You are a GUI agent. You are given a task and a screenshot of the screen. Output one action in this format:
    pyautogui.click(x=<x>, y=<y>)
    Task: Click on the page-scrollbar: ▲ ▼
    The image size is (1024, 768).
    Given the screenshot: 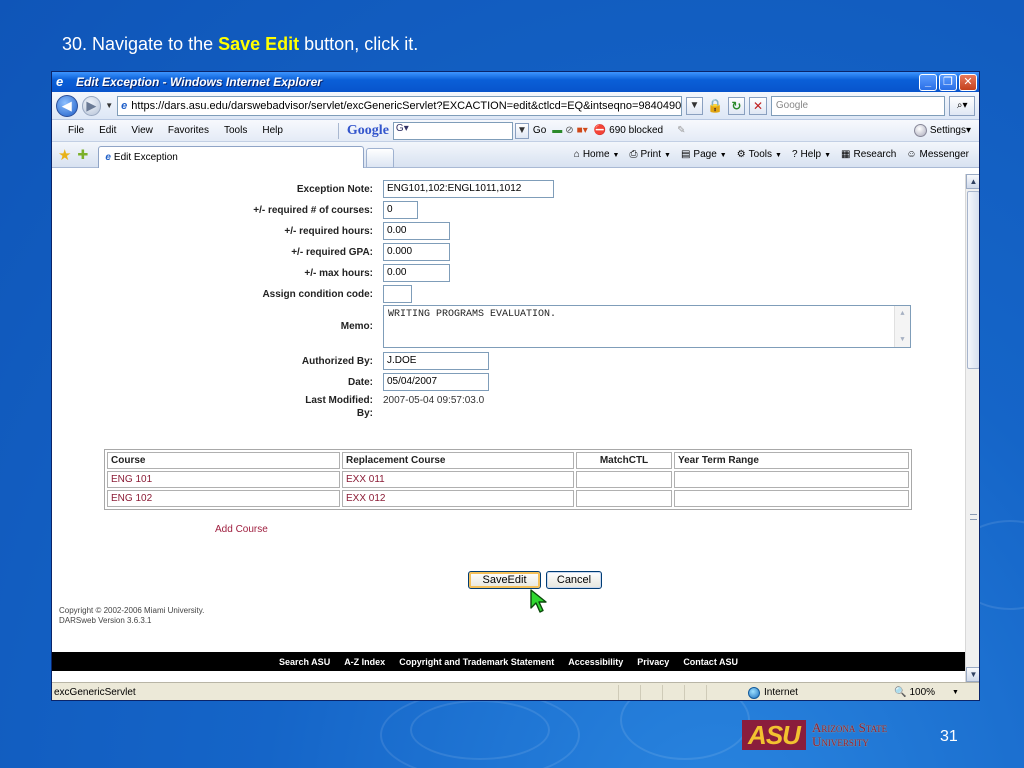 What is the action you would take?
    pyautogui.click(x=972, y=428)
    